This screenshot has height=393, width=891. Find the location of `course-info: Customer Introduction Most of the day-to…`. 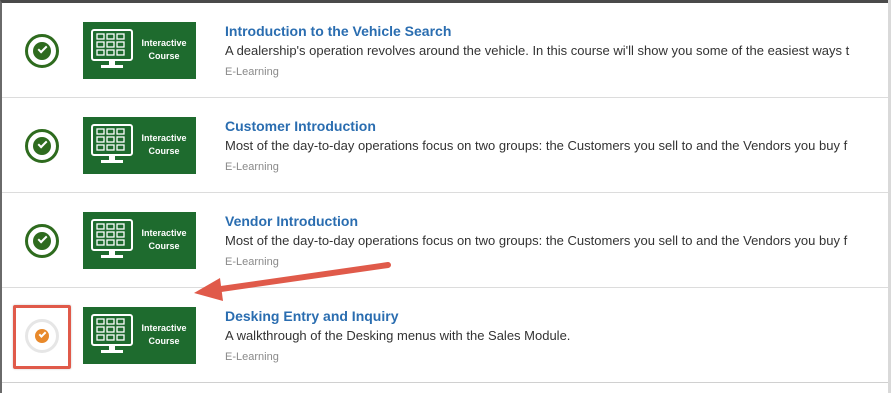

course-info: Customer Introduction Most of the day-to… is located at coordinates (558, 146).